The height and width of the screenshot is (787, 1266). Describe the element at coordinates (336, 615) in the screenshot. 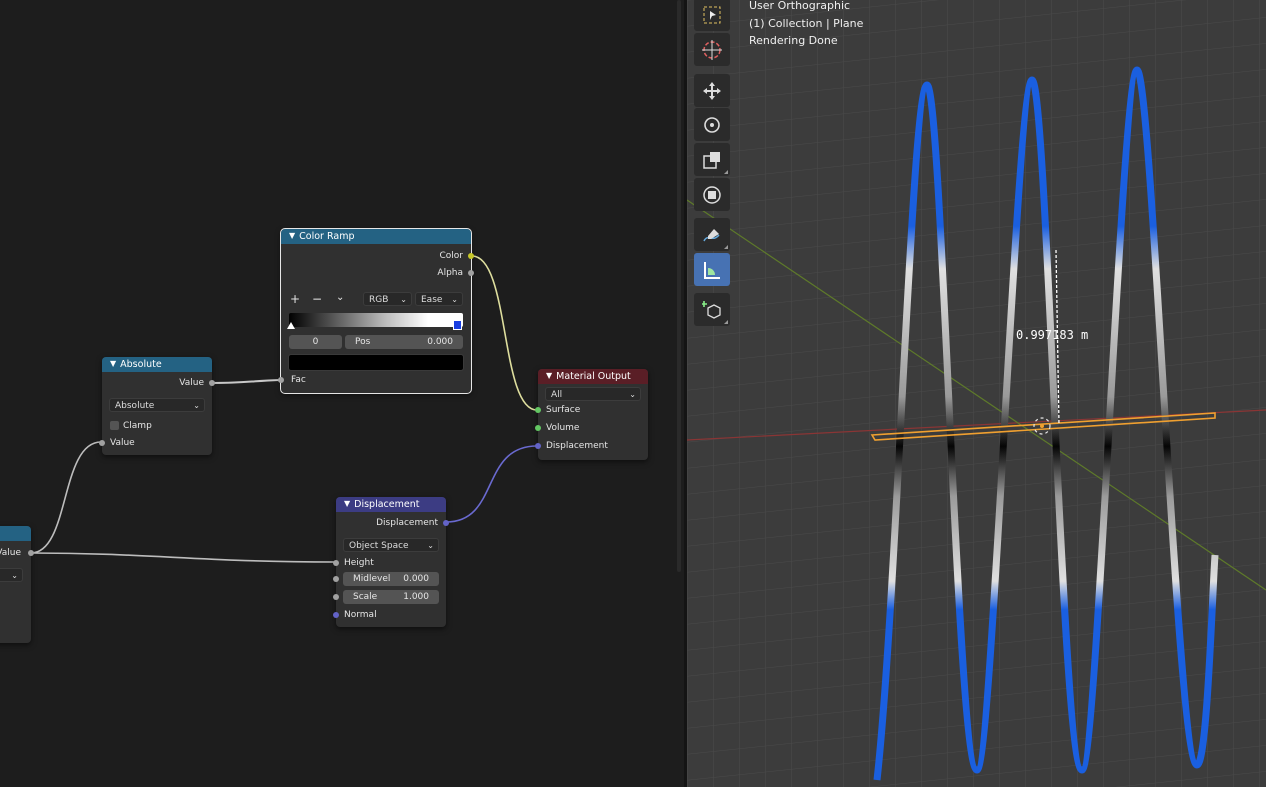

I see `normal-input-socket` at that location.